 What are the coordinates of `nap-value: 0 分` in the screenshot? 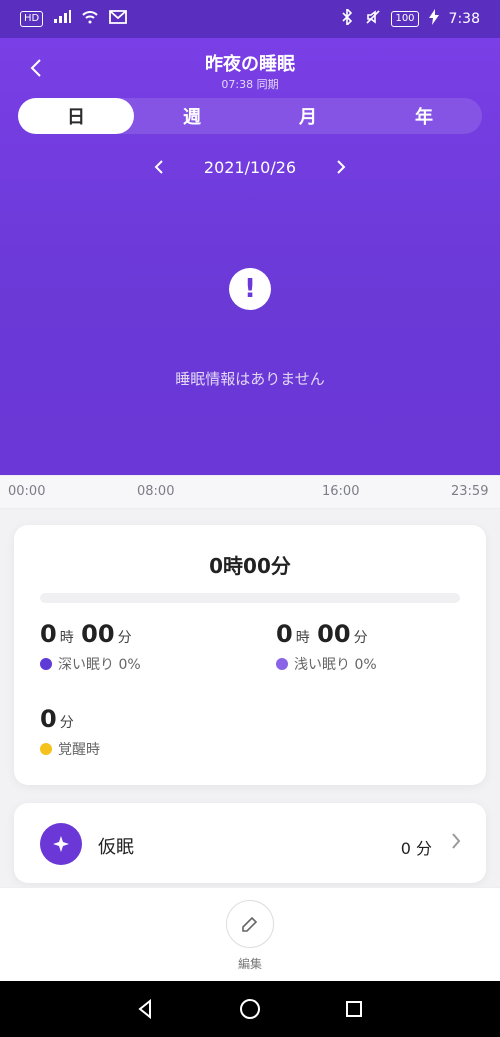 It's located at (416, 848).